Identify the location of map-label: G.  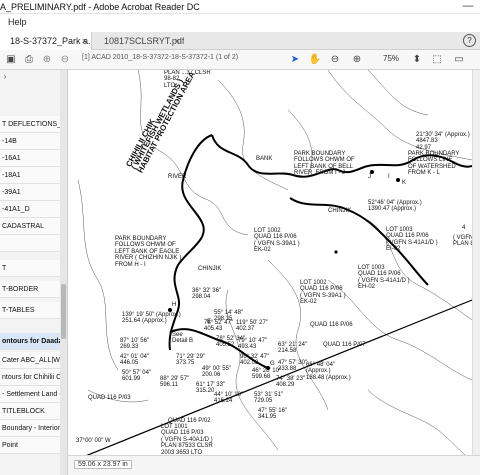
(272, 364).